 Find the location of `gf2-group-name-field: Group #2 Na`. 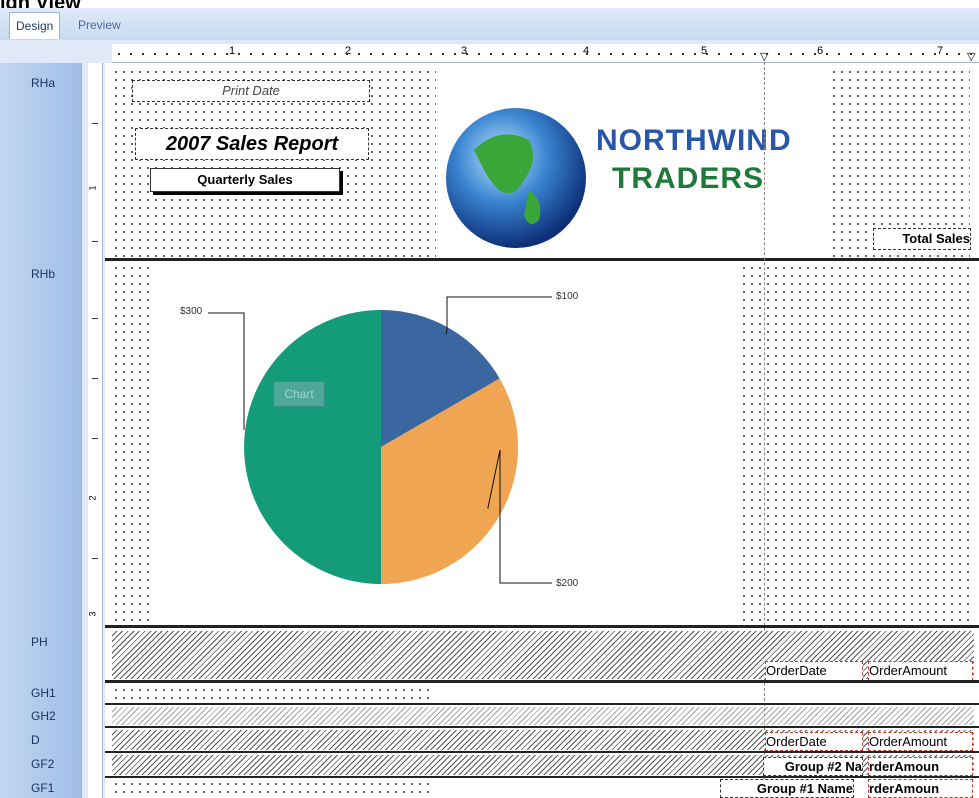

gf2-group-name-field: Group #2 Na is located at coordinates (813, 766).